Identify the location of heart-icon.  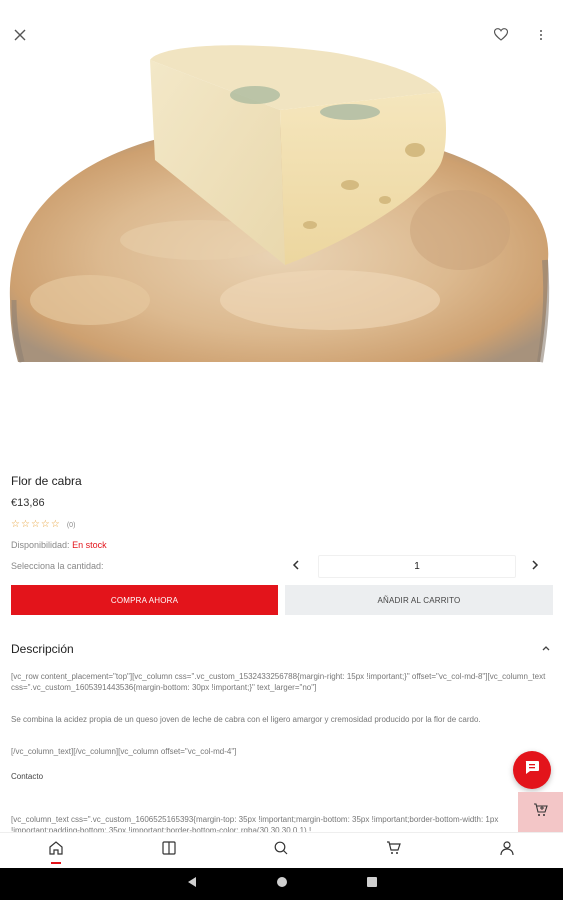
(501, 37).